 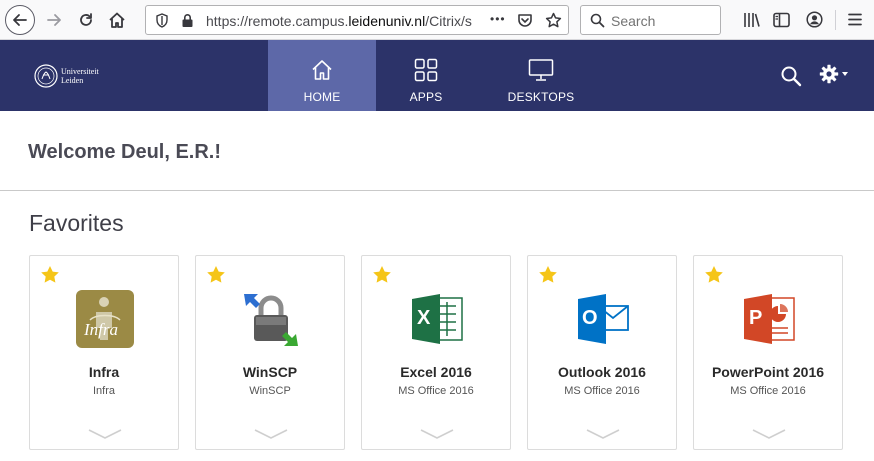 What do you see at coordinates (768, 352) in the screenshot?
I see `app-card-powerpoint: P PowerPoint 2016 MS Office 2016` at bounding box center [768, 352].